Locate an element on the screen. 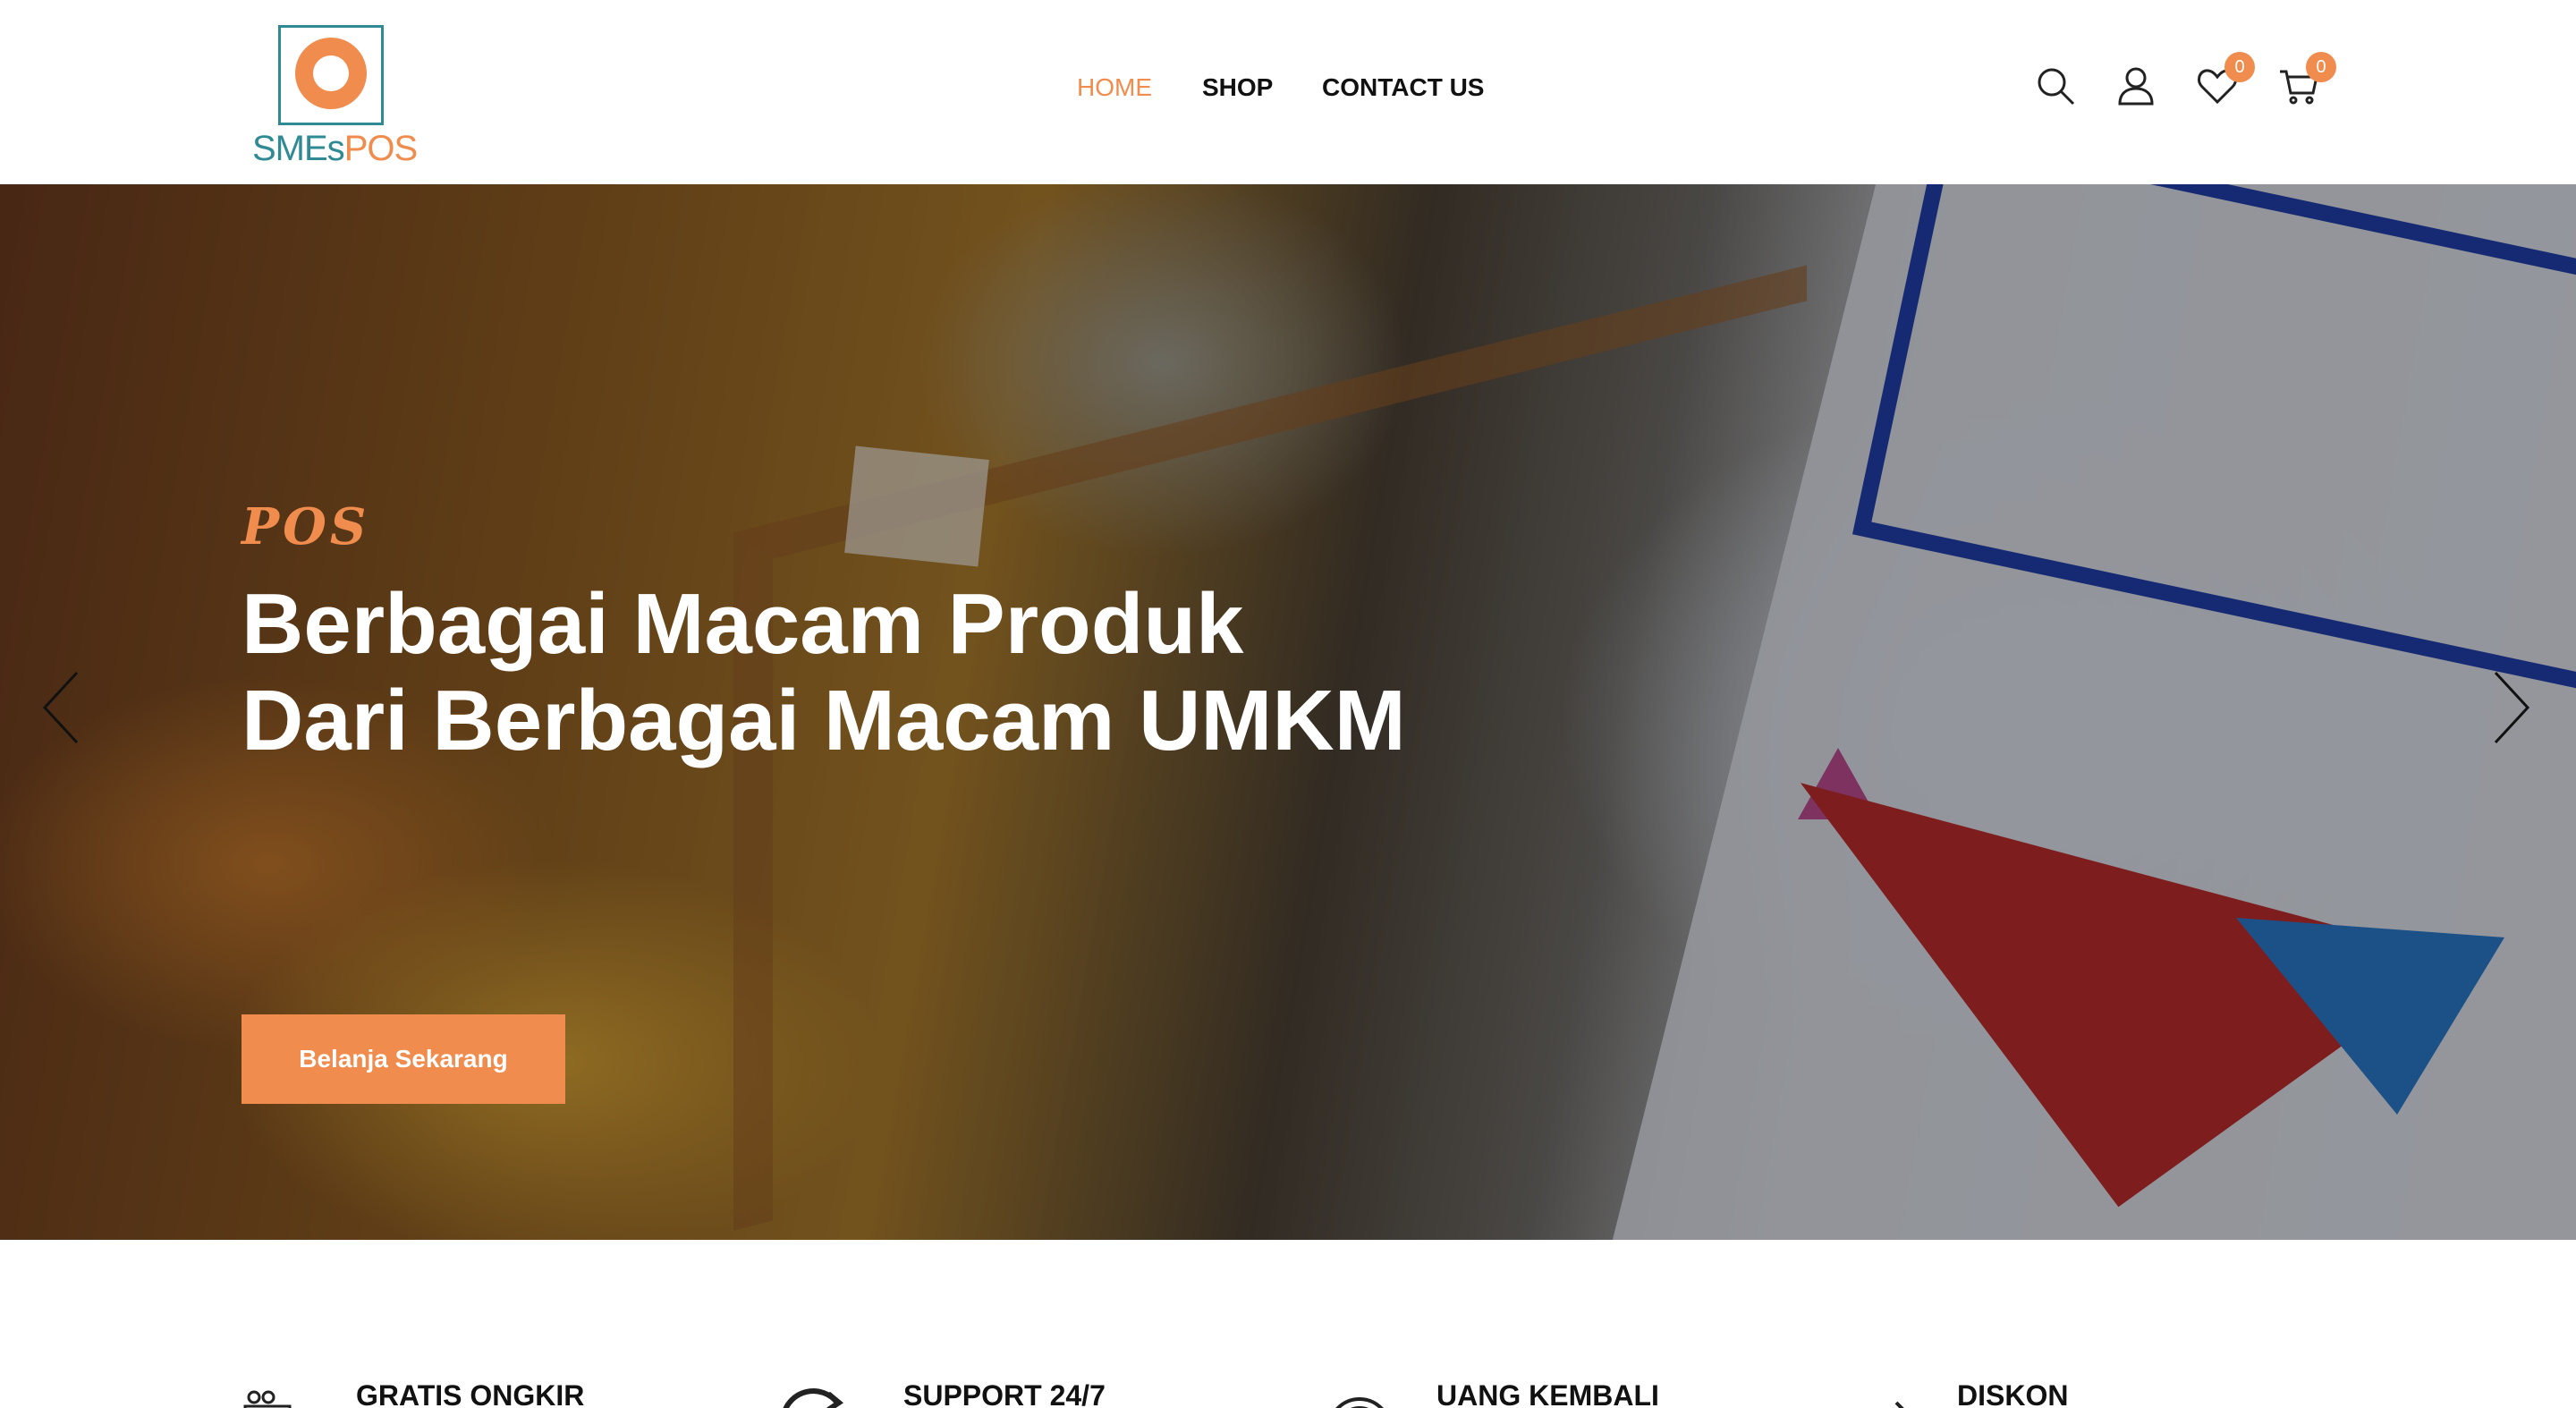 Image resolution: width=2576 pixels, height=1408 pixels. discount-icon is located at coordinates (1878, 1396).